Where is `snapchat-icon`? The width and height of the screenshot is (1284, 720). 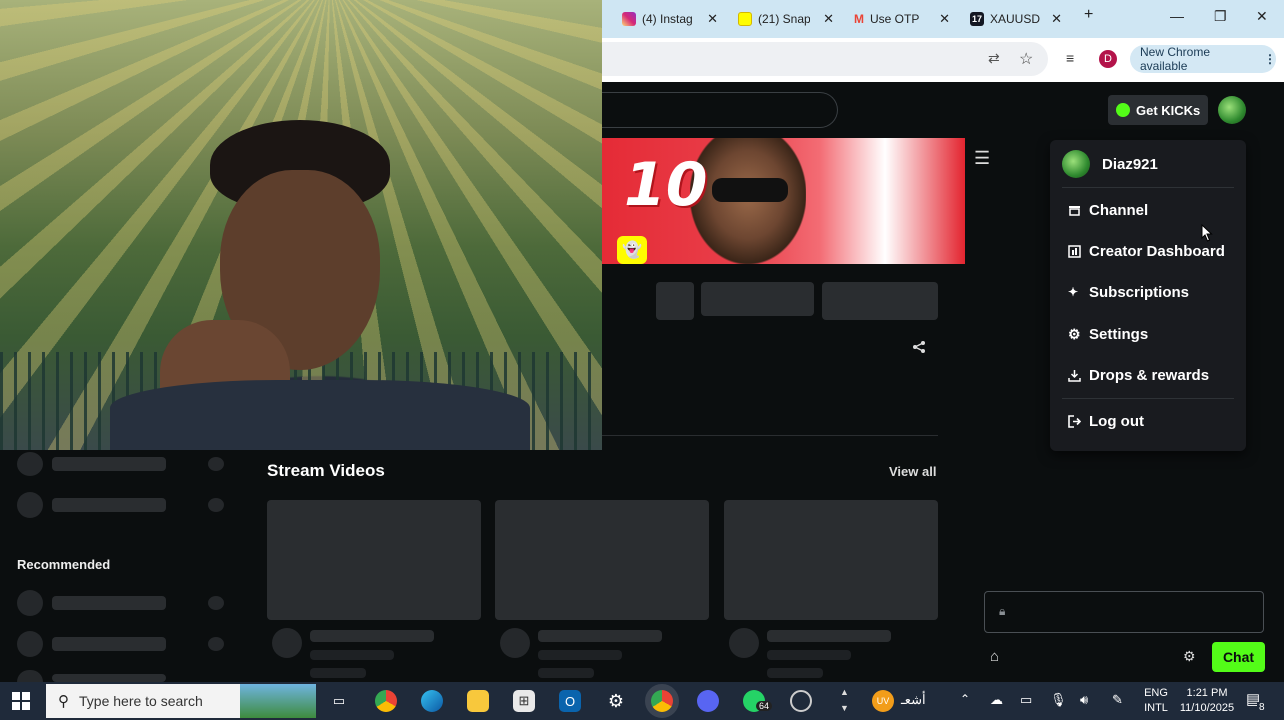 snapchat-icon is located at coordinates (745, 19).